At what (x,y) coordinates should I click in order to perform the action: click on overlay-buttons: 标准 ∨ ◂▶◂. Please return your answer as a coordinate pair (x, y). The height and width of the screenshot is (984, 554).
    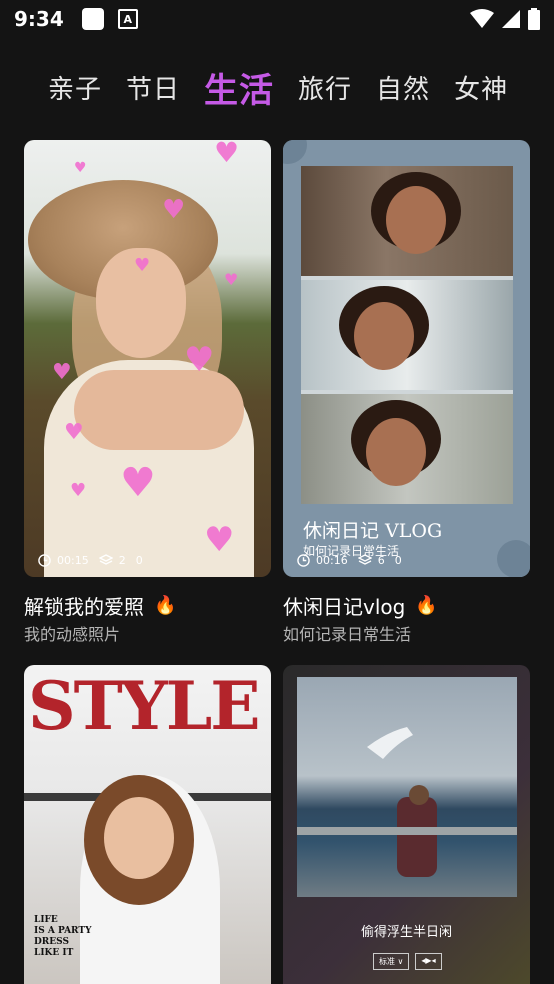
    Looking at the image, I should click on (407, 961).